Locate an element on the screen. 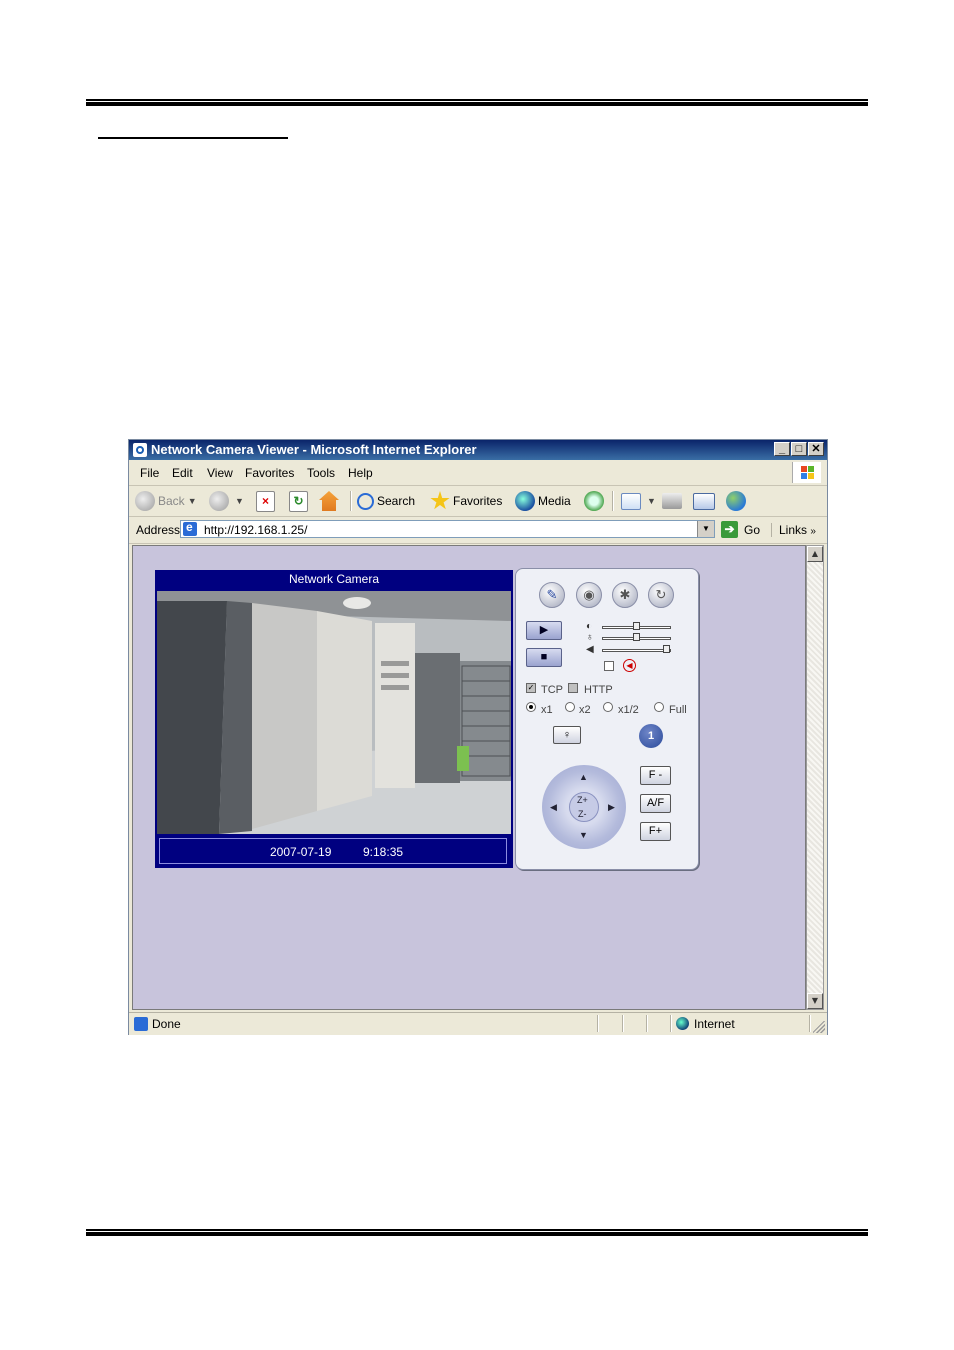 The height and width of the screenshot is (1350, 954). menu-edit: Edit is located at coordinates (182, 473).